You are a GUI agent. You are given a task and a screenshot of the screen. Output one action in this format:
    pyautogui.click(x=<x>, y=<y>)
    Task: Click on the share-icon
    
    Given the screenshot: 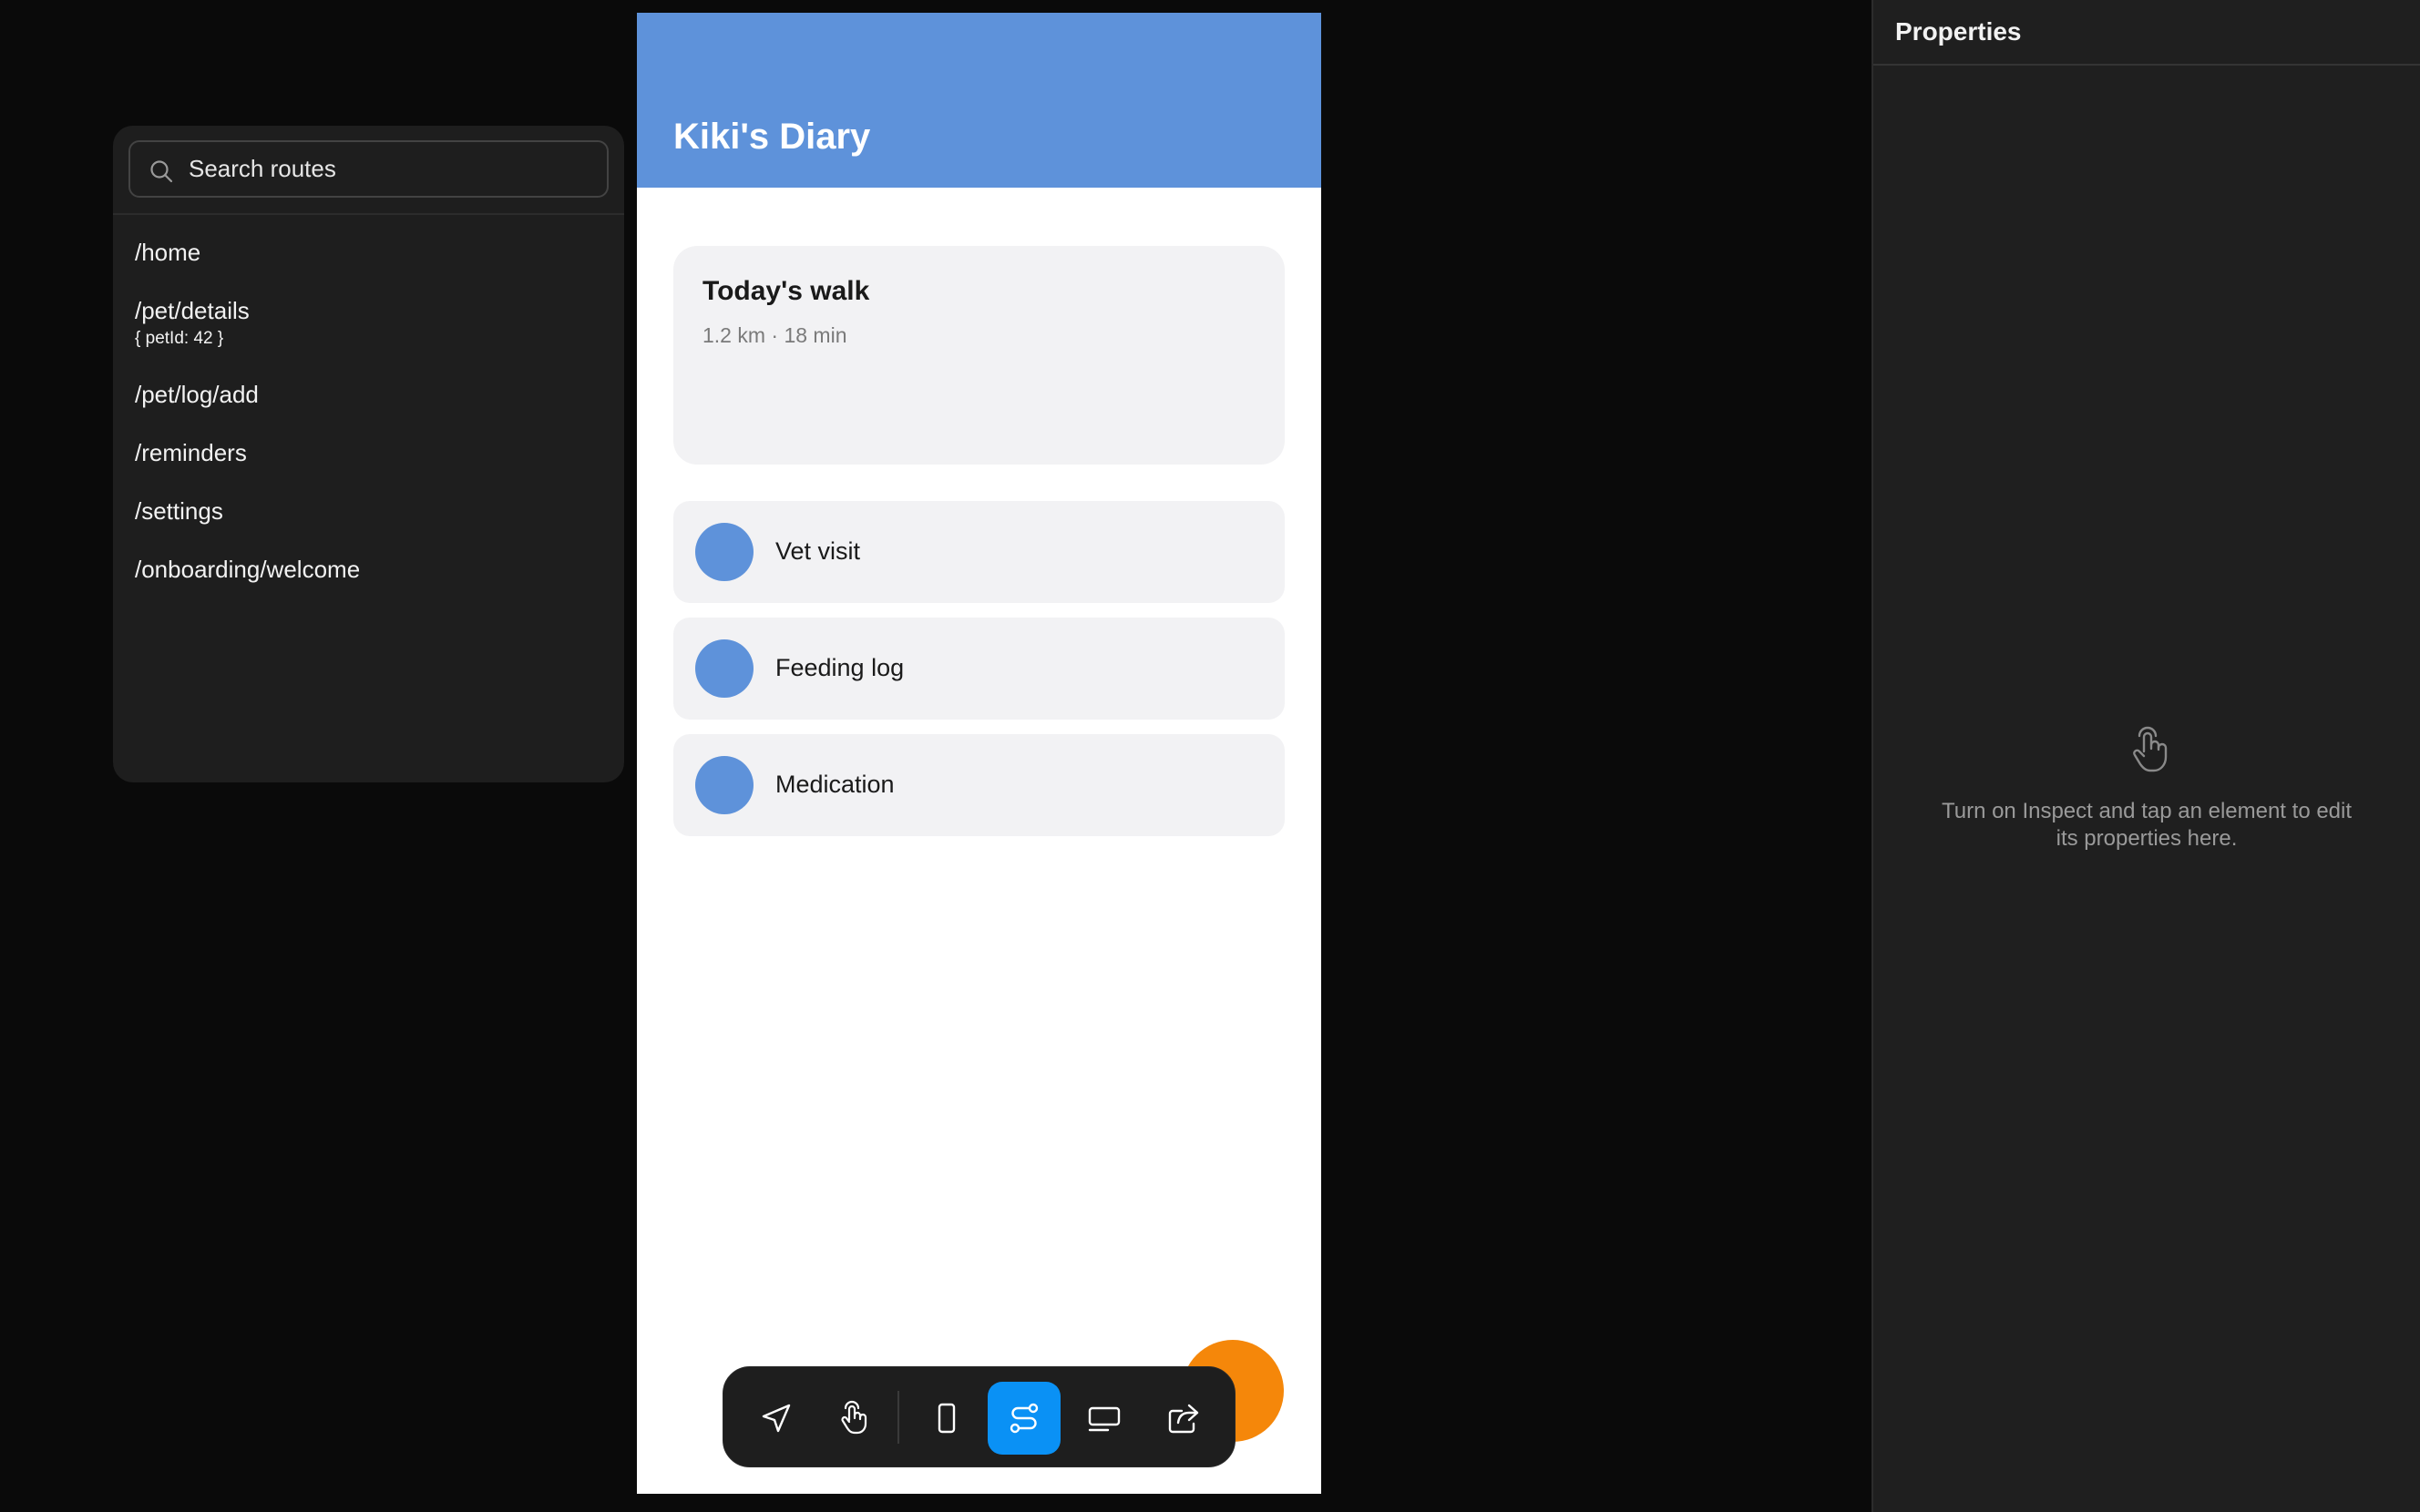 What is the action you would take?
    pyautogui.click(x=1183, y=1419)
    